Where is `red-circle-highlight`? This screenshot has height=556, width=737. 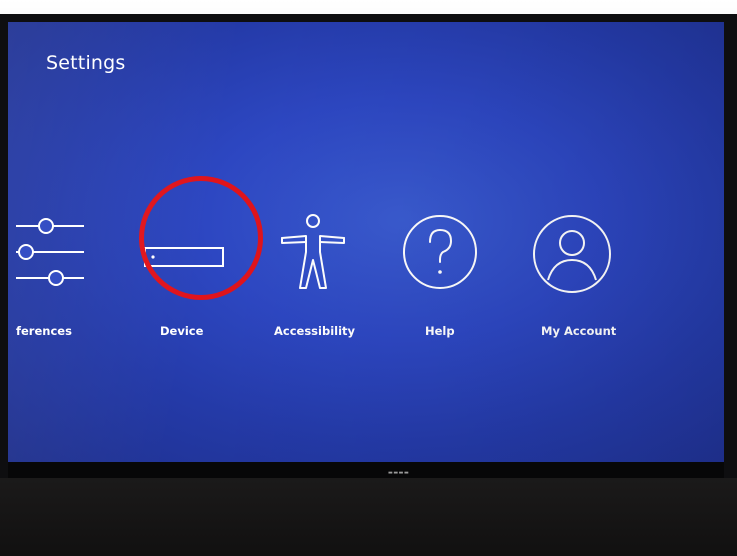
red-circle-highlight is located at coordinates (201, 238).